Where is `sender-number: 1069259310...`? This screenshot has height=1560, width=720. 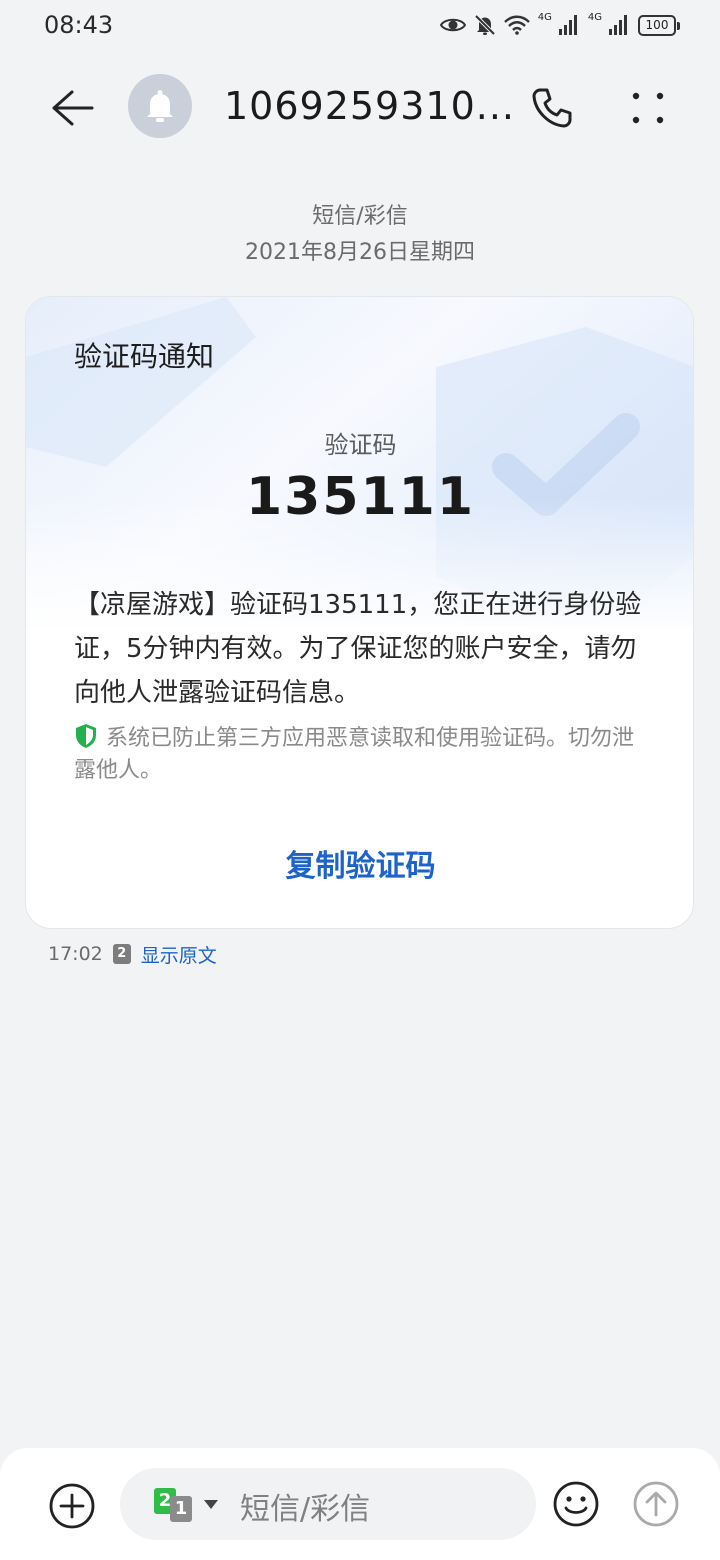 sender-number: 1069259310... is located at coordinates (370, 106).